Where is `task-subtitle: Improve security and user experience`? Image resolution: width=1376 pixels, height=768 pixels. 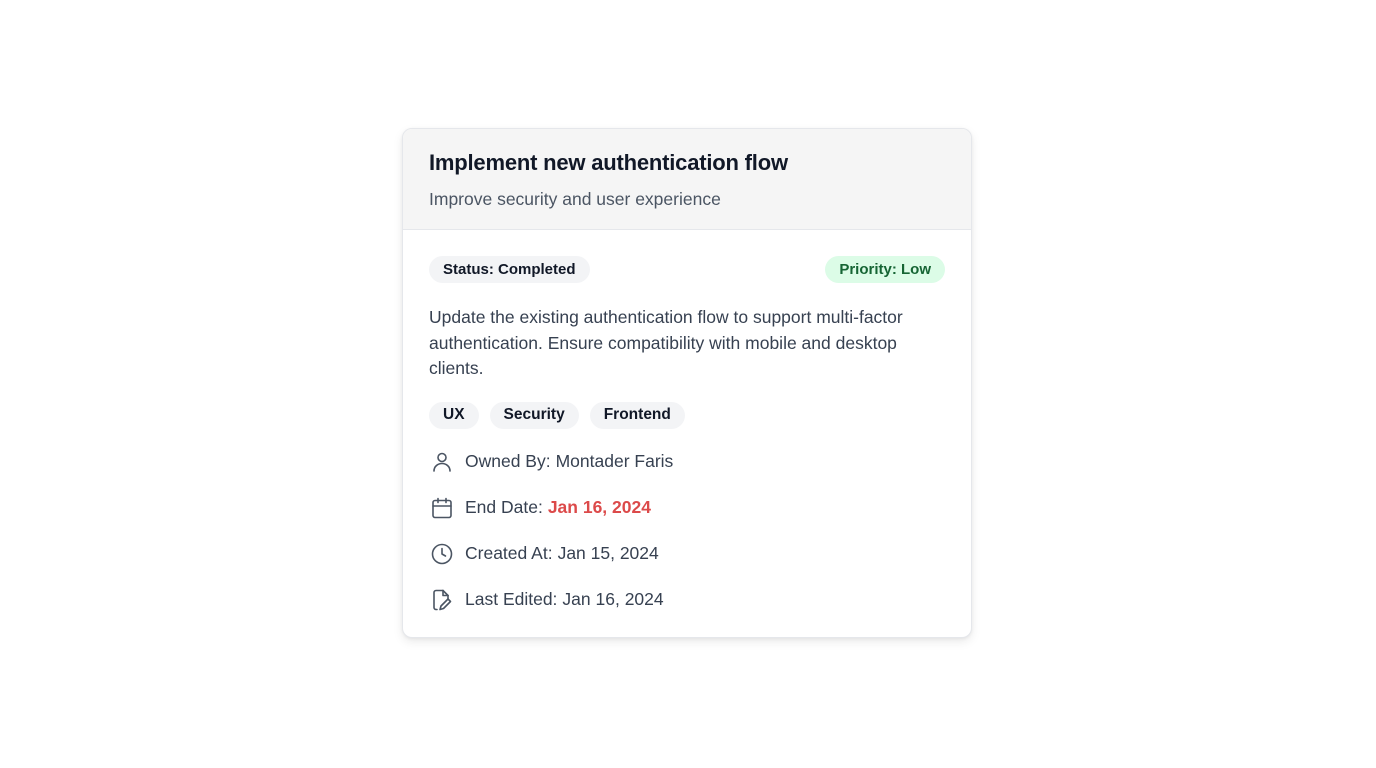 task-subtitle: Improve security and user experience is located at coordinates (575, 199).